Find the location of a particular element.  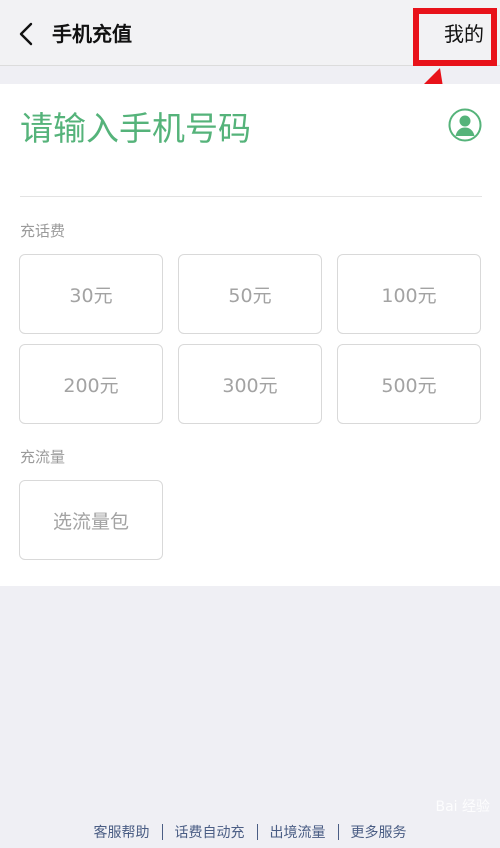

phone-number-input is located at coordinates (220, 129).